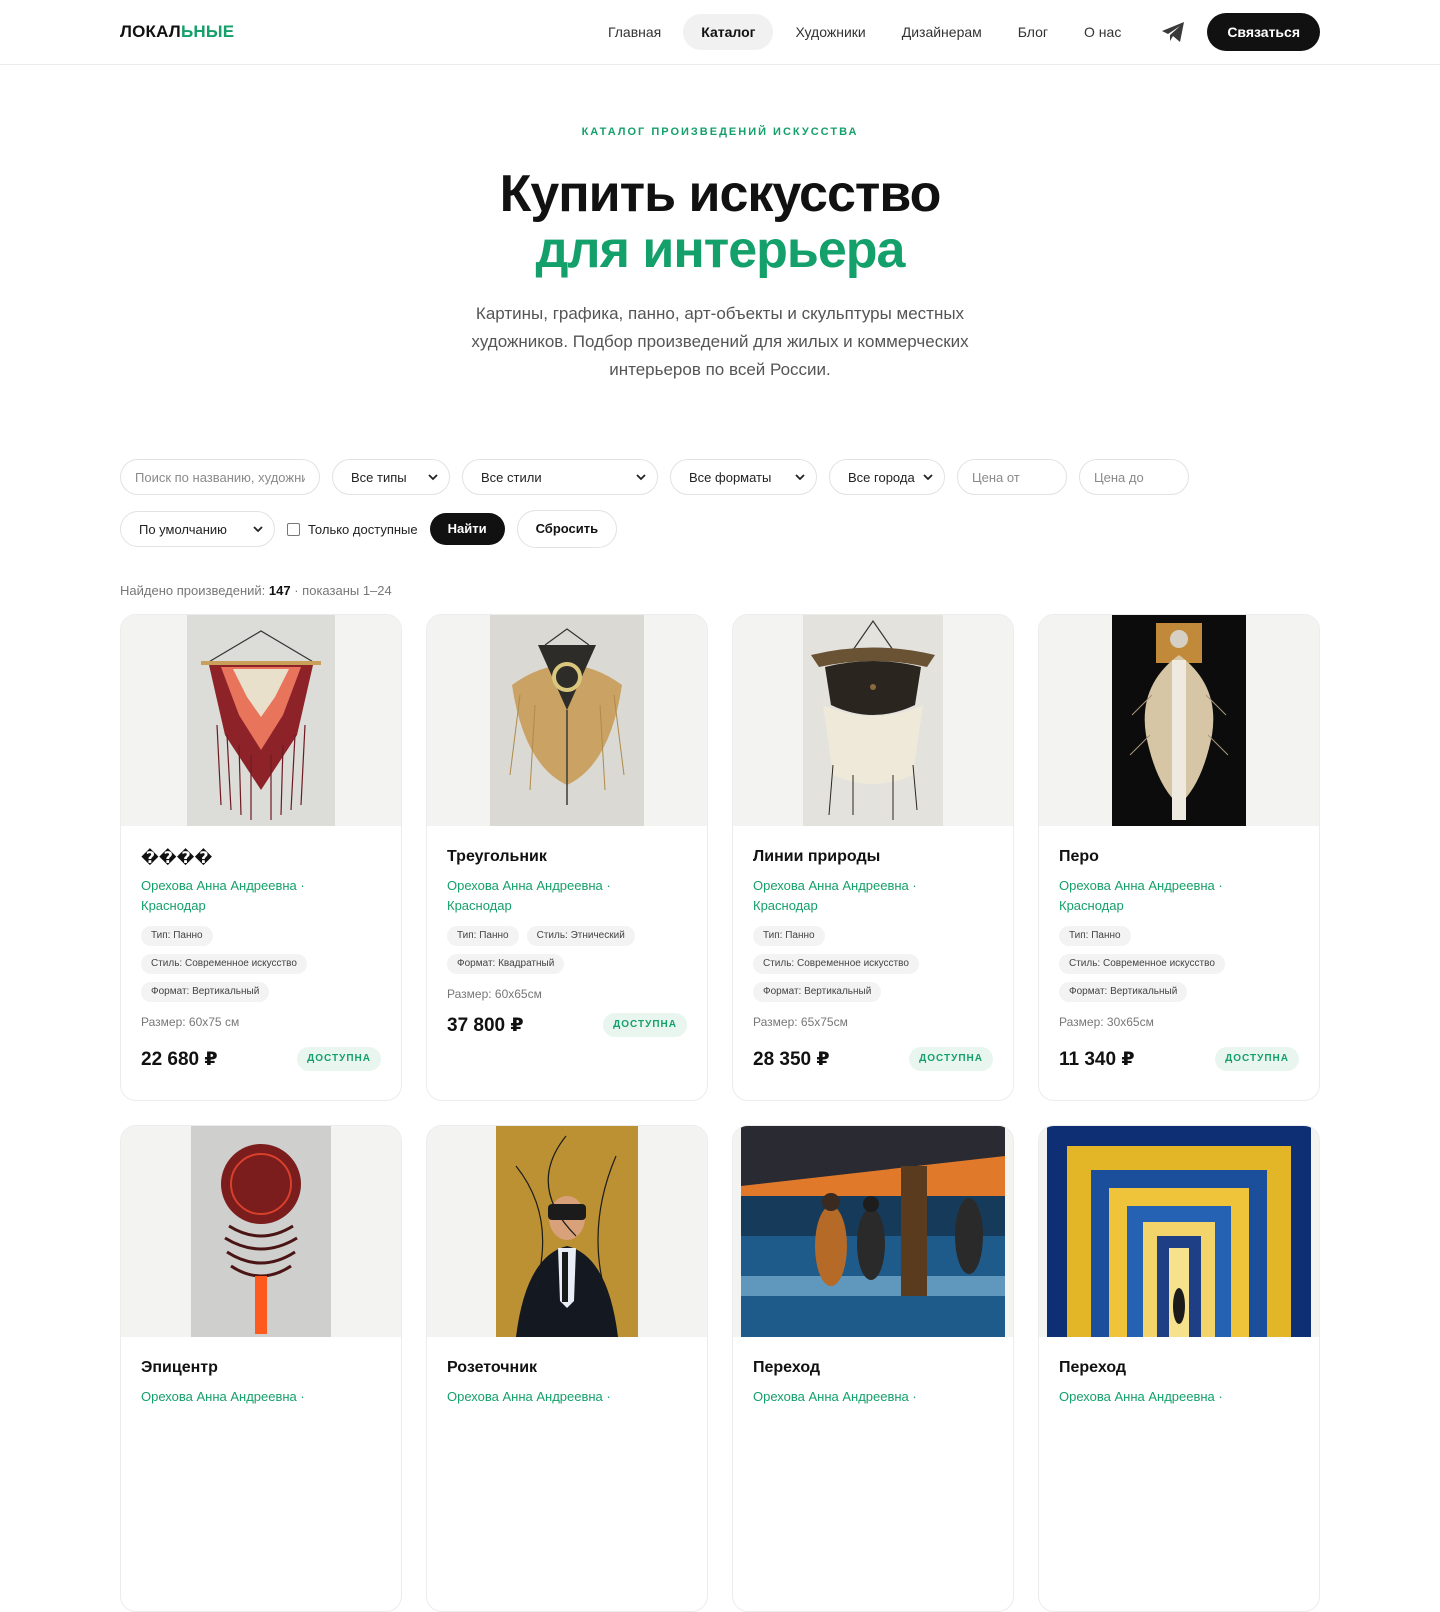  What do you see at coordinates (720, 132) in the screenshot?
I see `hero-eyebrow: КАТАЛОГ ПРОИЗВЕДЕНИЙ ИСКУССТВА` at bounding box center [720, 132].